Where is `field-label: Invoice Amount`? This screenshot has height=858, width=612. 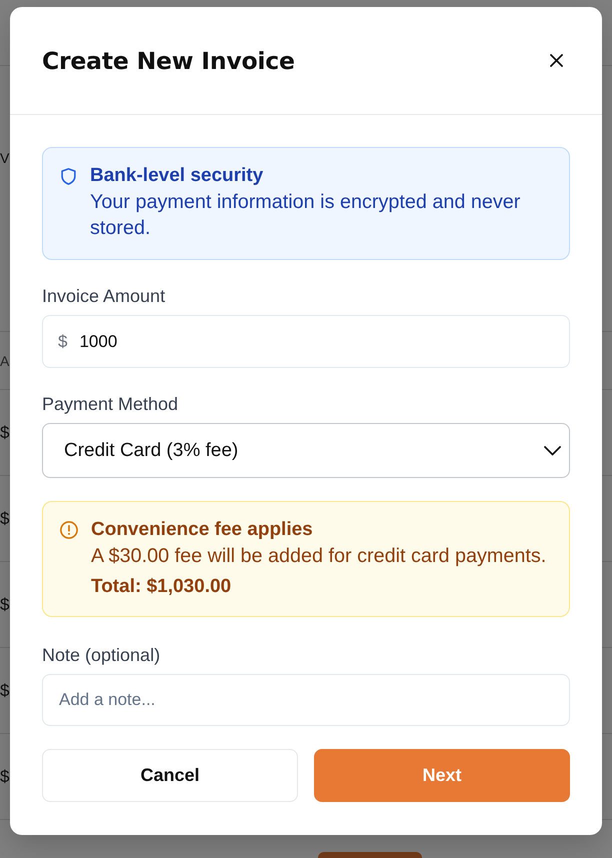
field-label: Invoice Amount is located at coordinates (104, 296).